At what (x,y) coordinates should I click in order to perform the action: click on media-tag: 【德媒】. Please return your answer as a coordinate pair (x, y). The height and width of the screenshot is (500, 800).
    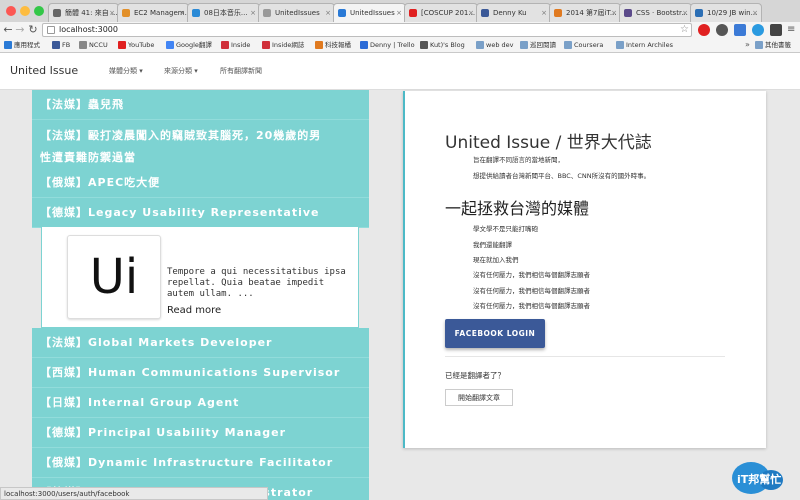
    Looking at the image, I should click on (64, 432).